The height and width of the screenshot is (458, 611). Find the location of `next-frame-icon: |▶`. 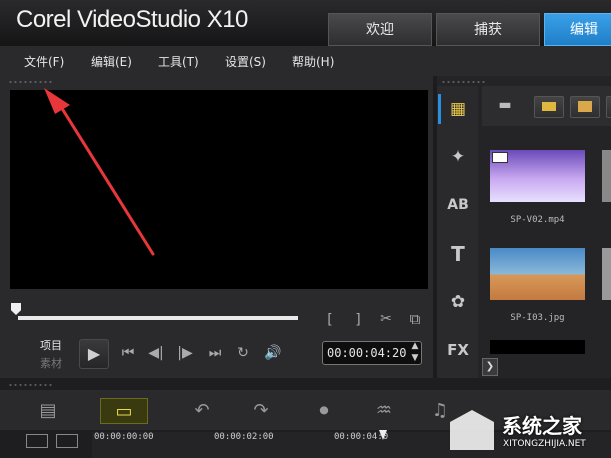

next-frame-icon: |▶ is located at coordinates (185, 353).